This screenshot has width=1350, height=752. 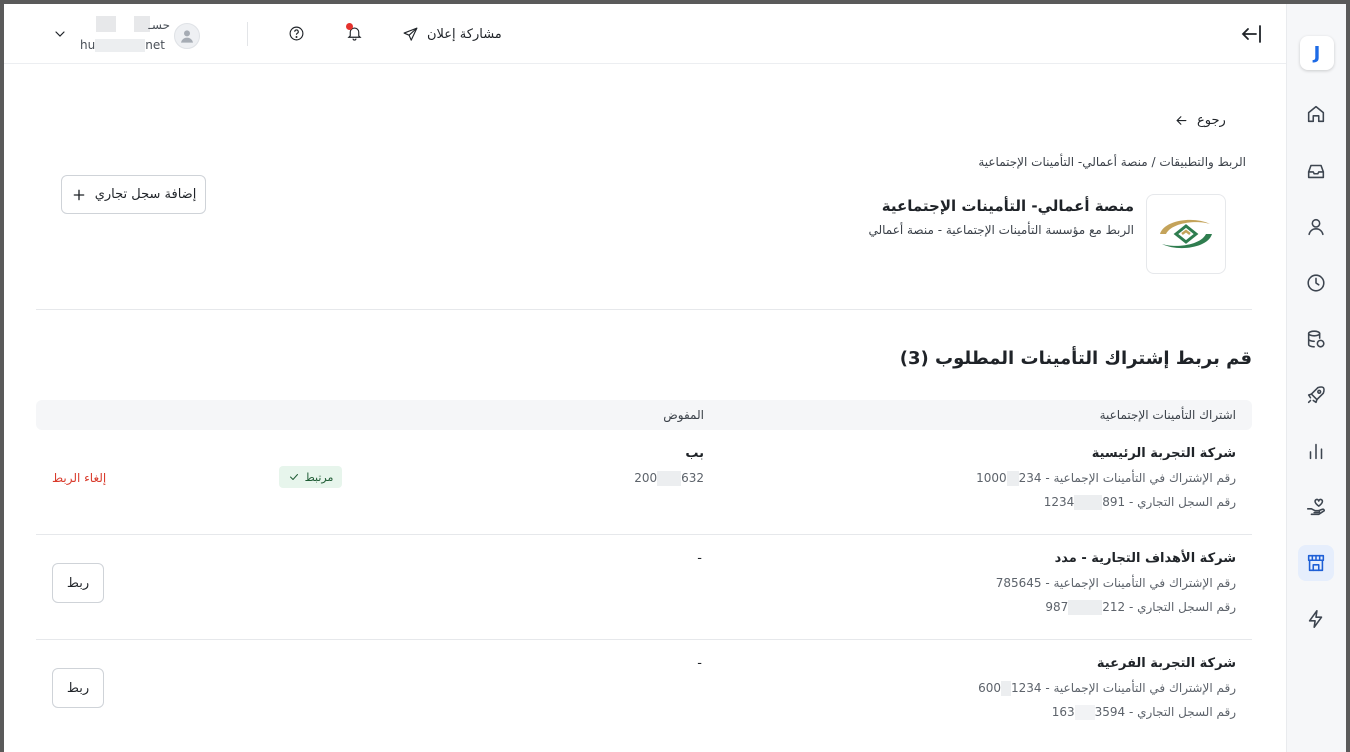 What do you see at coordinates (319, 477) in the screenshot?
I see `status-label: مرتبط` at bounding box center [319, 477].